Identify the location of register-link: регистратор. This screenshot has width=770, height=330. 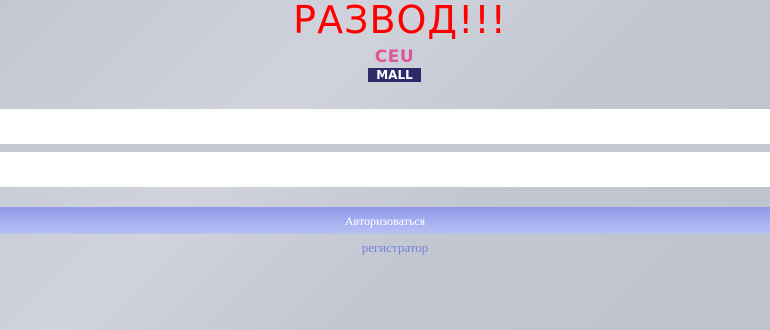
(385, 248).